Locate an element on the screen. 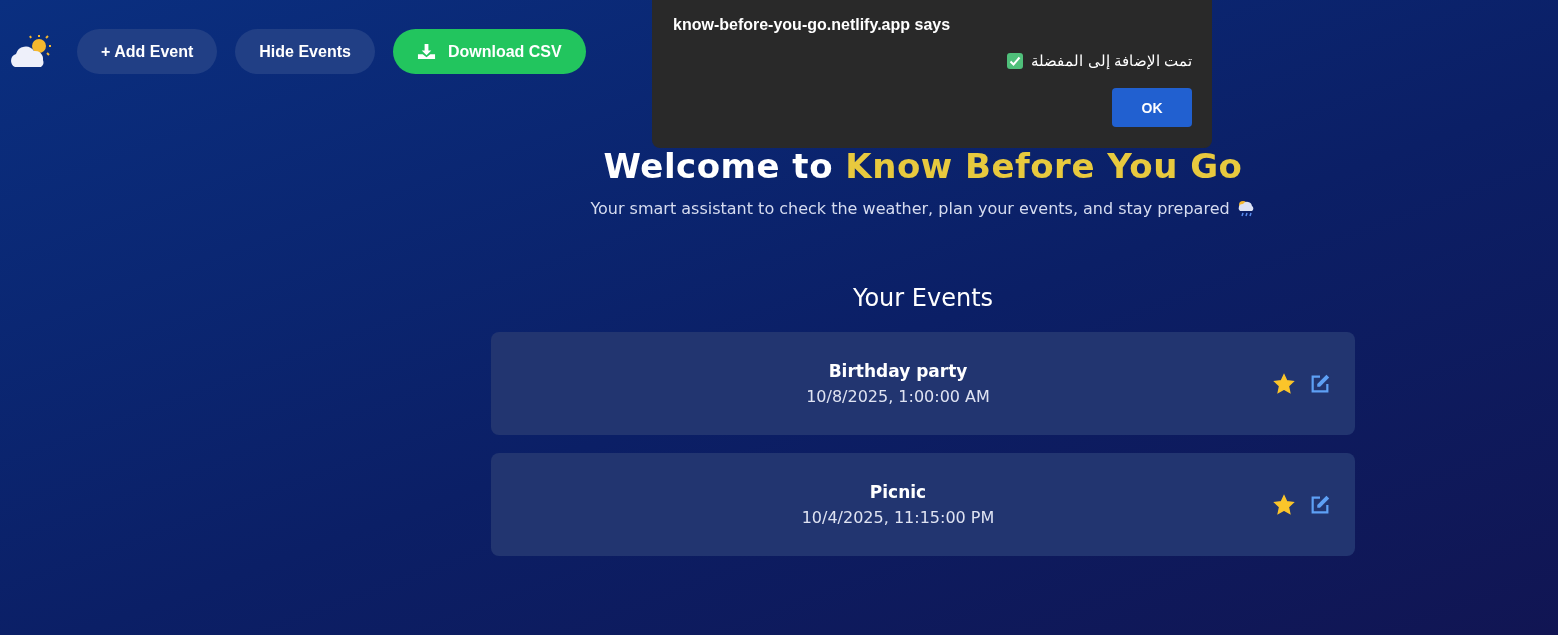 The image size is (1558, 635). dialog-title: know-before-you-go.netlify.app says is located at coordinates (812, 25).